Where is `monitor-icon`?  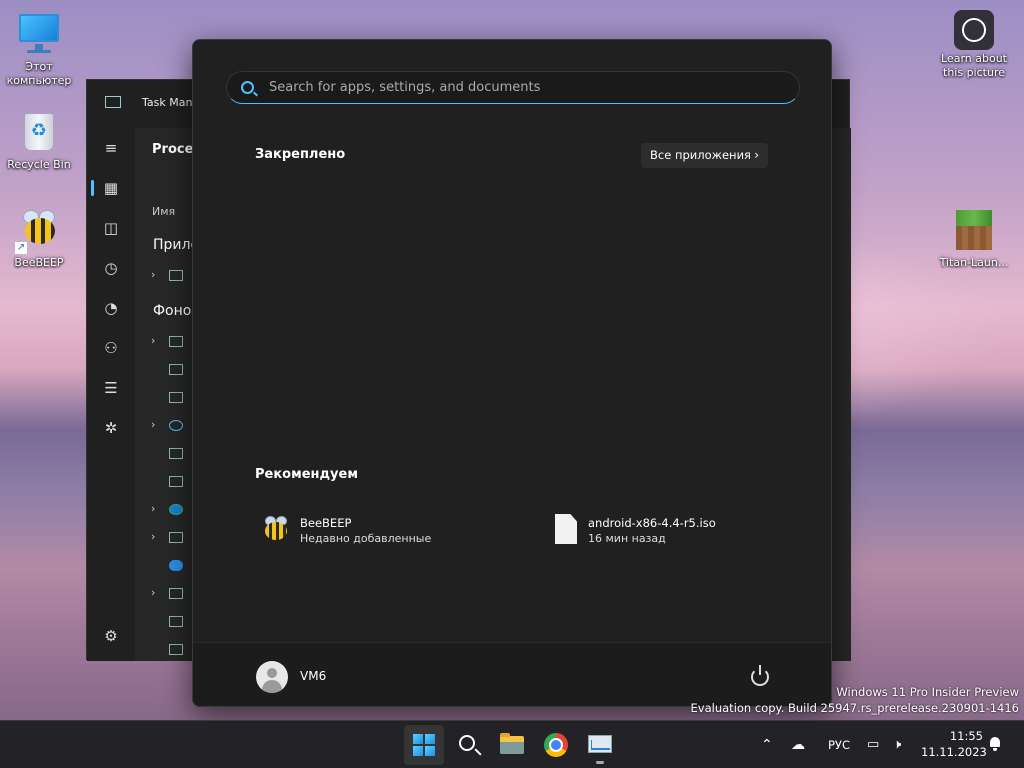 monitor-icon is located at coordinates (39, 34).